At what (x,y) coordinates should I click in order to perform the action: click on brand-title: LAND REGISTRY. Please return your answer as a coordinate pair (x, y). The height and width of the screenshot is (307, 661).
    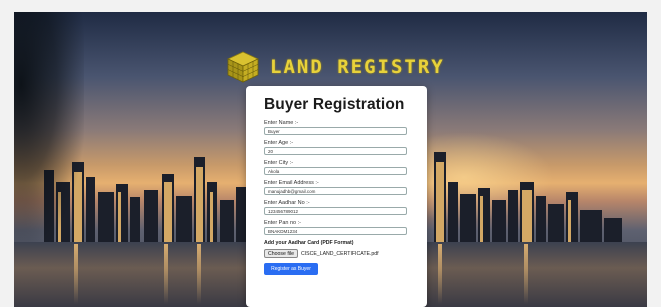
    Looking at the image, I should click on (357, 67).